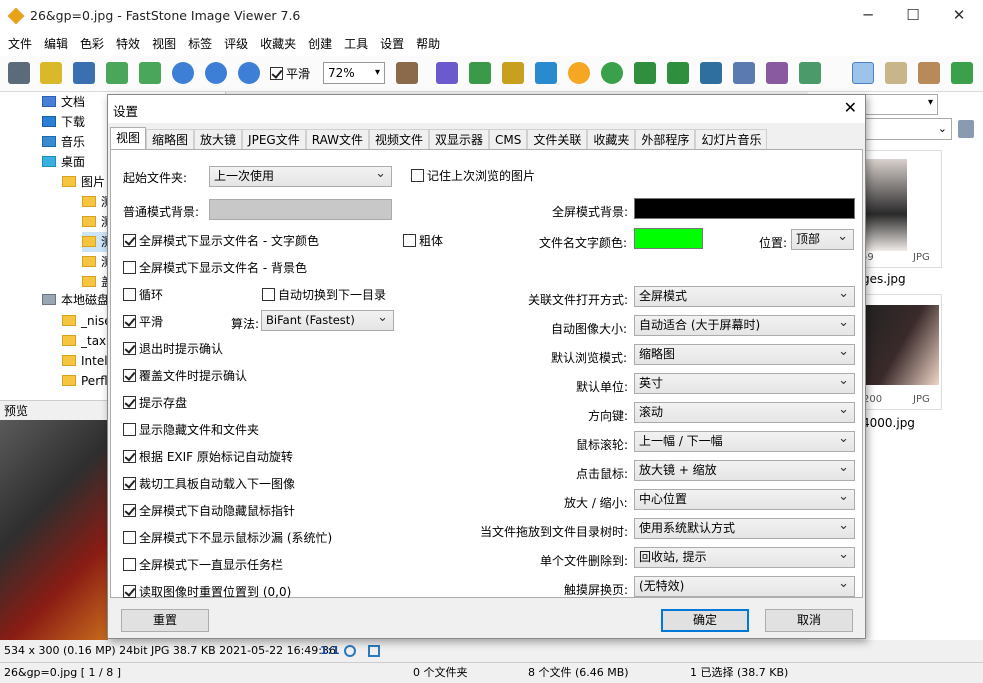 This screenshot has height=683, width=983. Describe the element at coordinates (173, 349) in the screenshot. I see `exit-confirm-checkbox: 退出时提示确认` at that location.